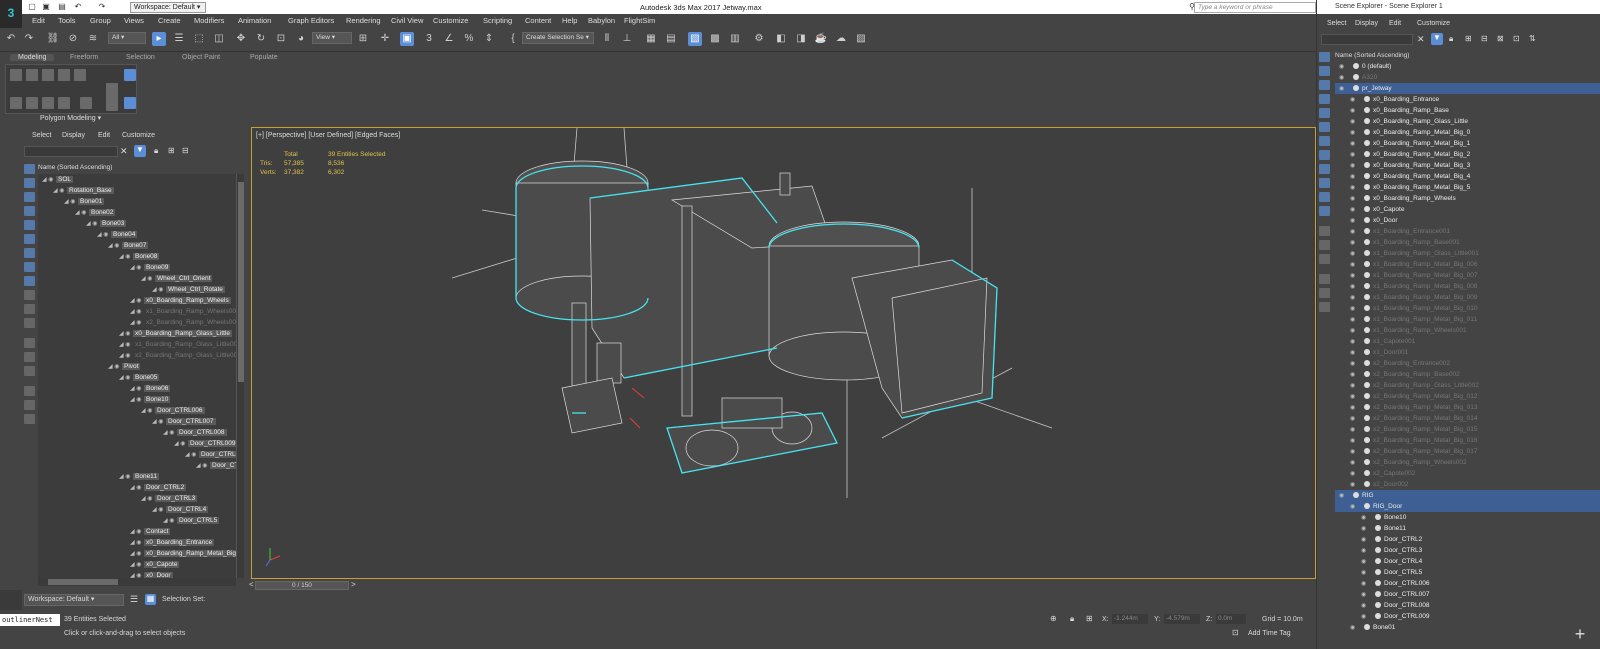 The height and width of the screenshot is (649, 1600). Describe the element at coordinates (184, 311) in the screenshot. I see `le-tree-row: ◢ ◉ x1_Boarding_Ramp_Wheels001` at that location.